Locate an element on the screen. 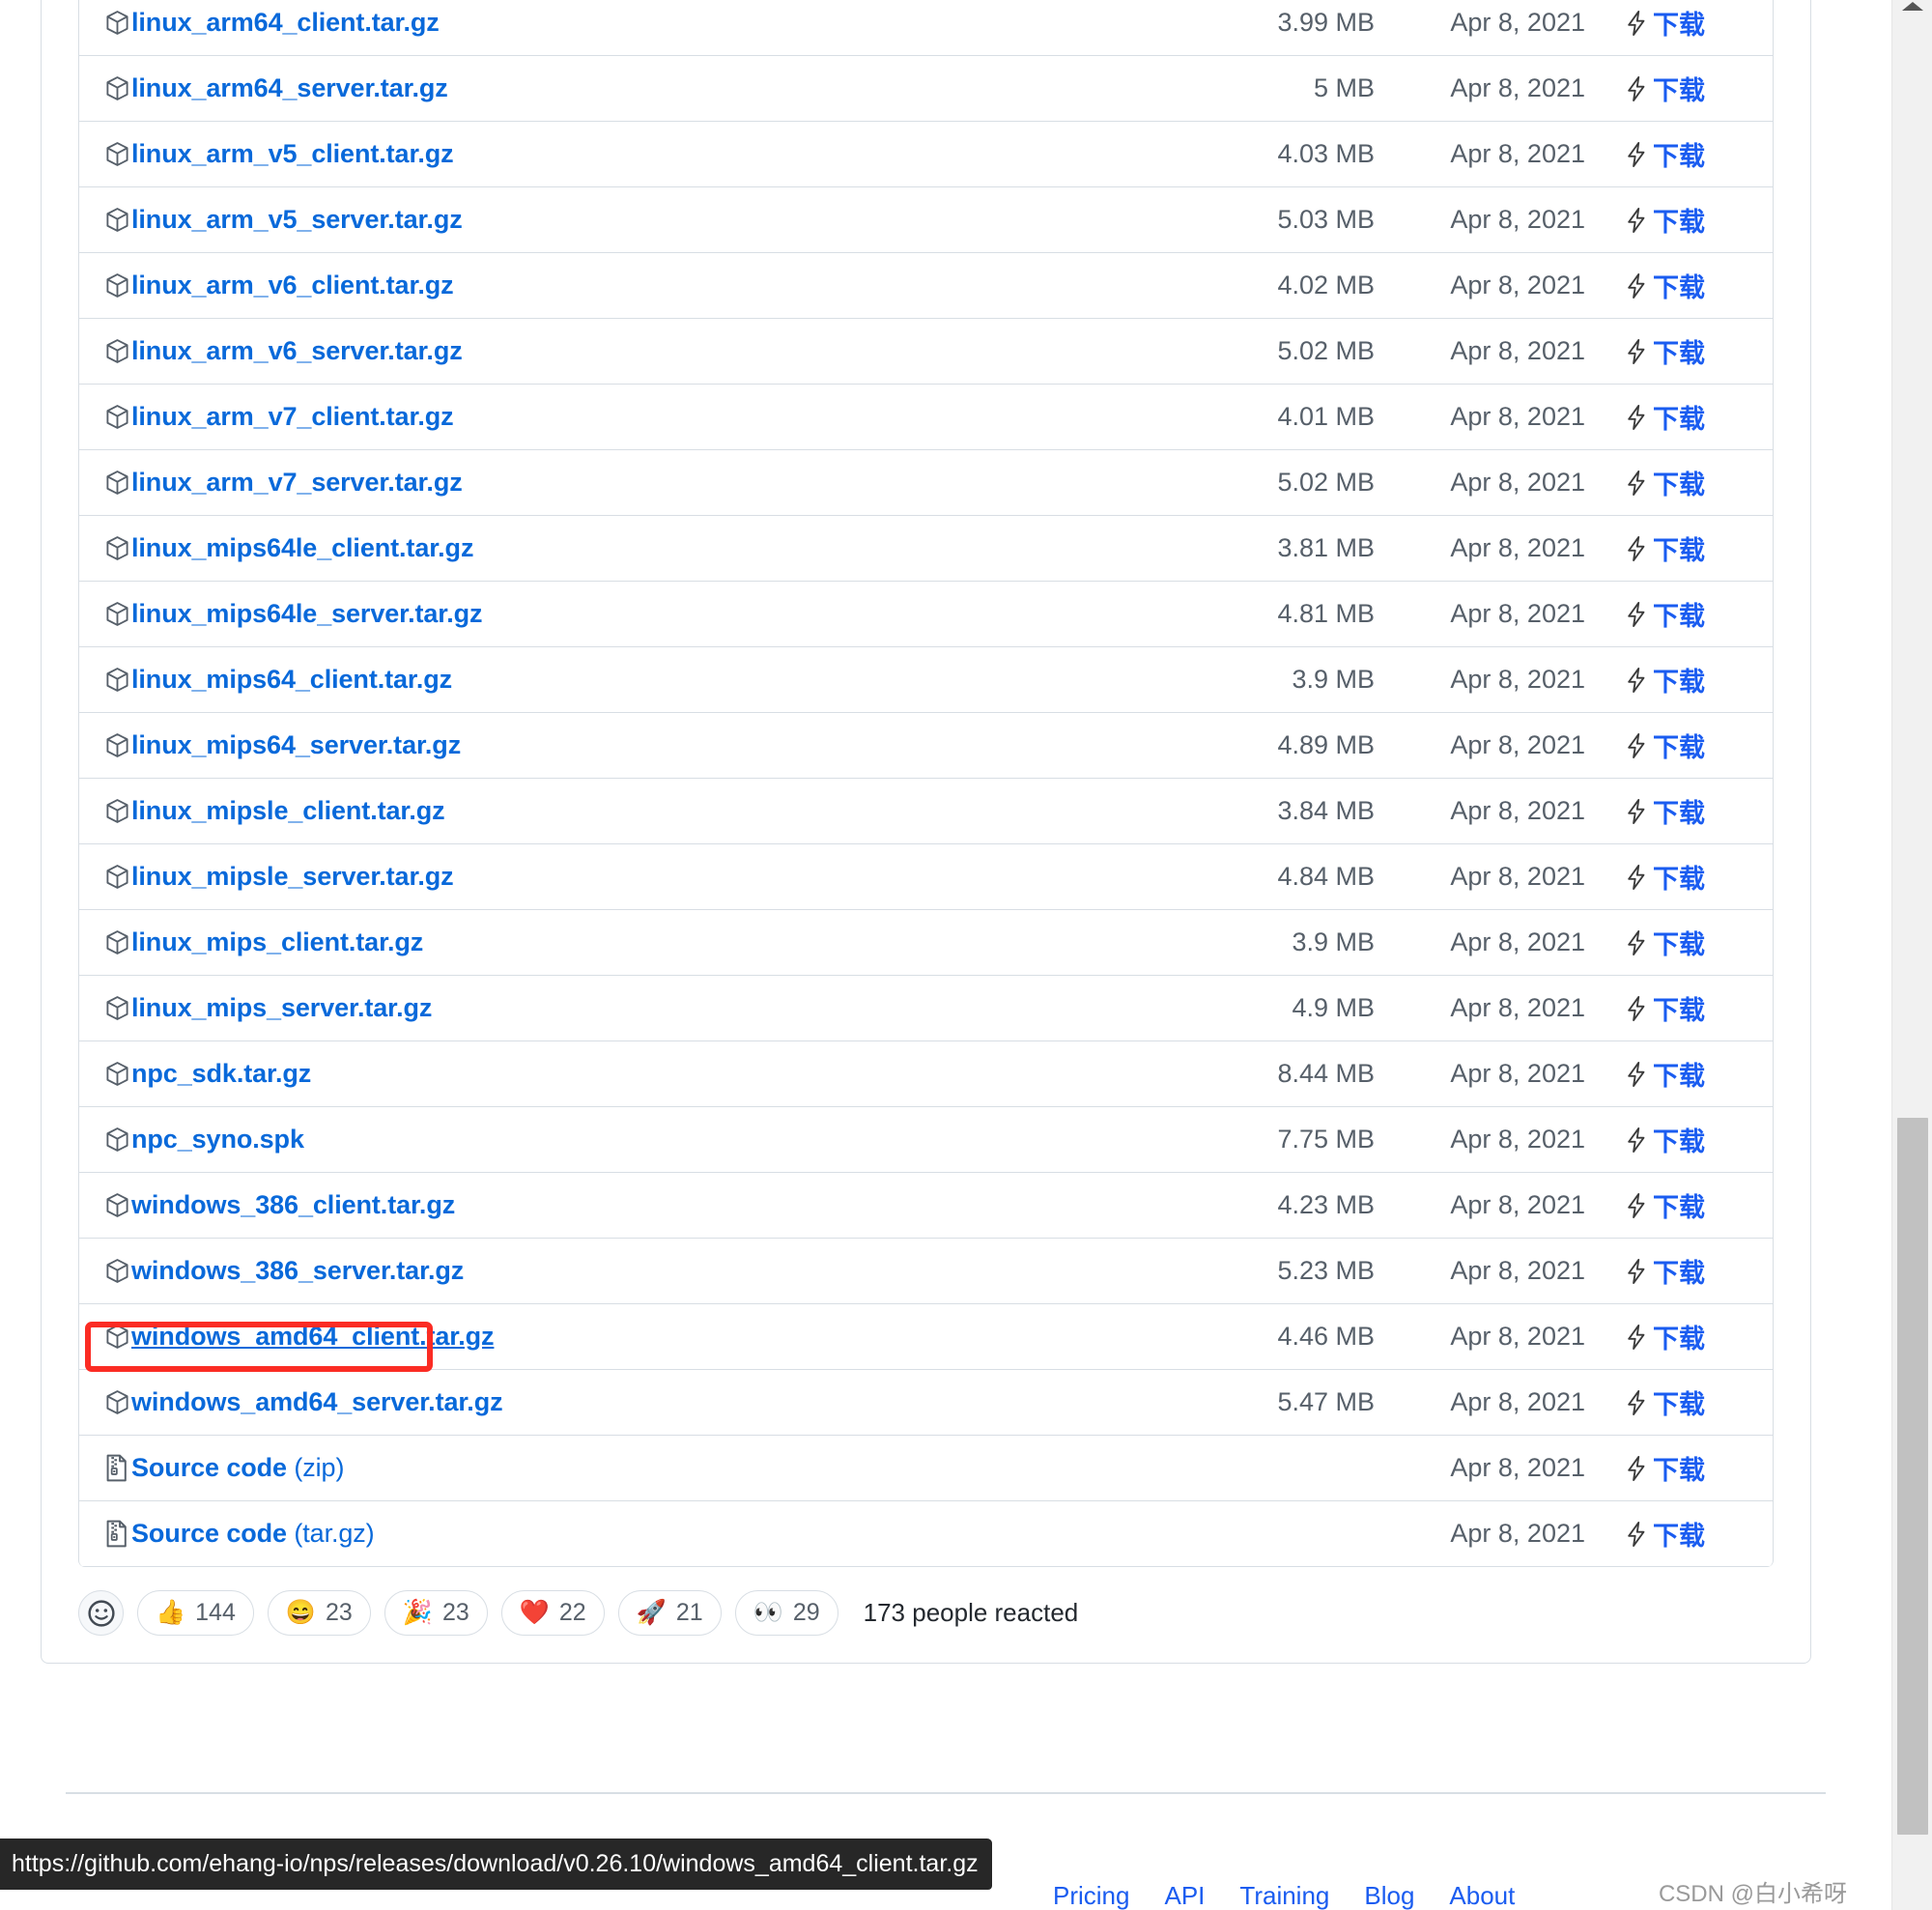 This screenshot has height=1910, width=1932. asset-download-link: linux_mips_server.tar.gz is located at coordinates (281, 1008).